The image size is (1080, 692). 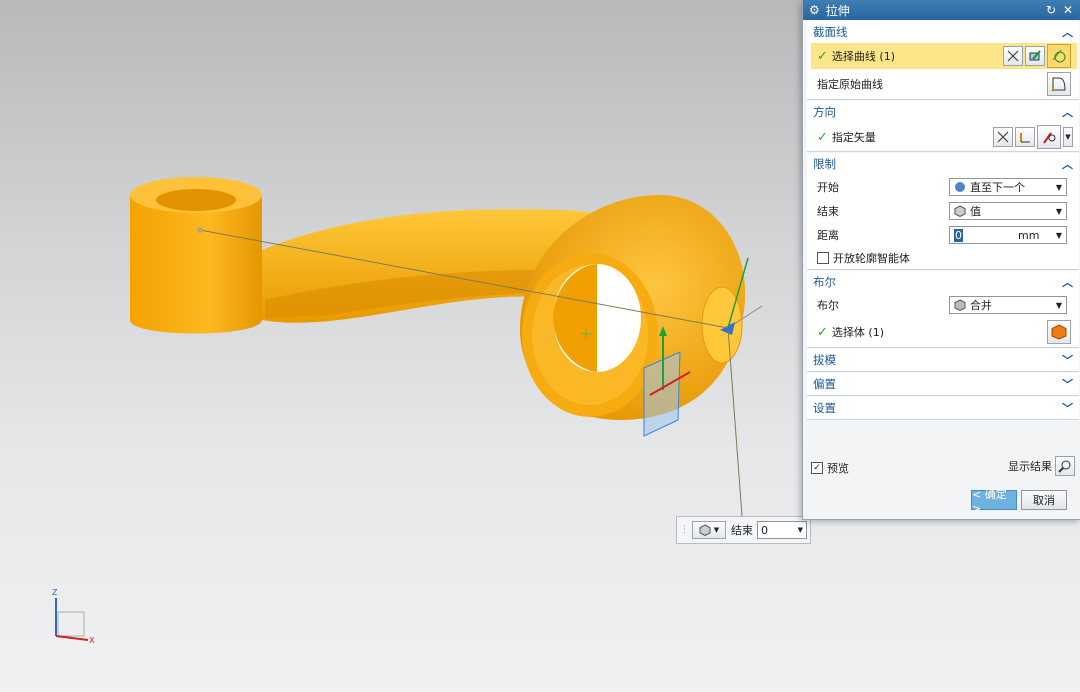 What do you see at coordinates (943, 305) in the screenshot?
I see `boolean-row: 布尔 合并 ▼` at bounding box center [943, 305].